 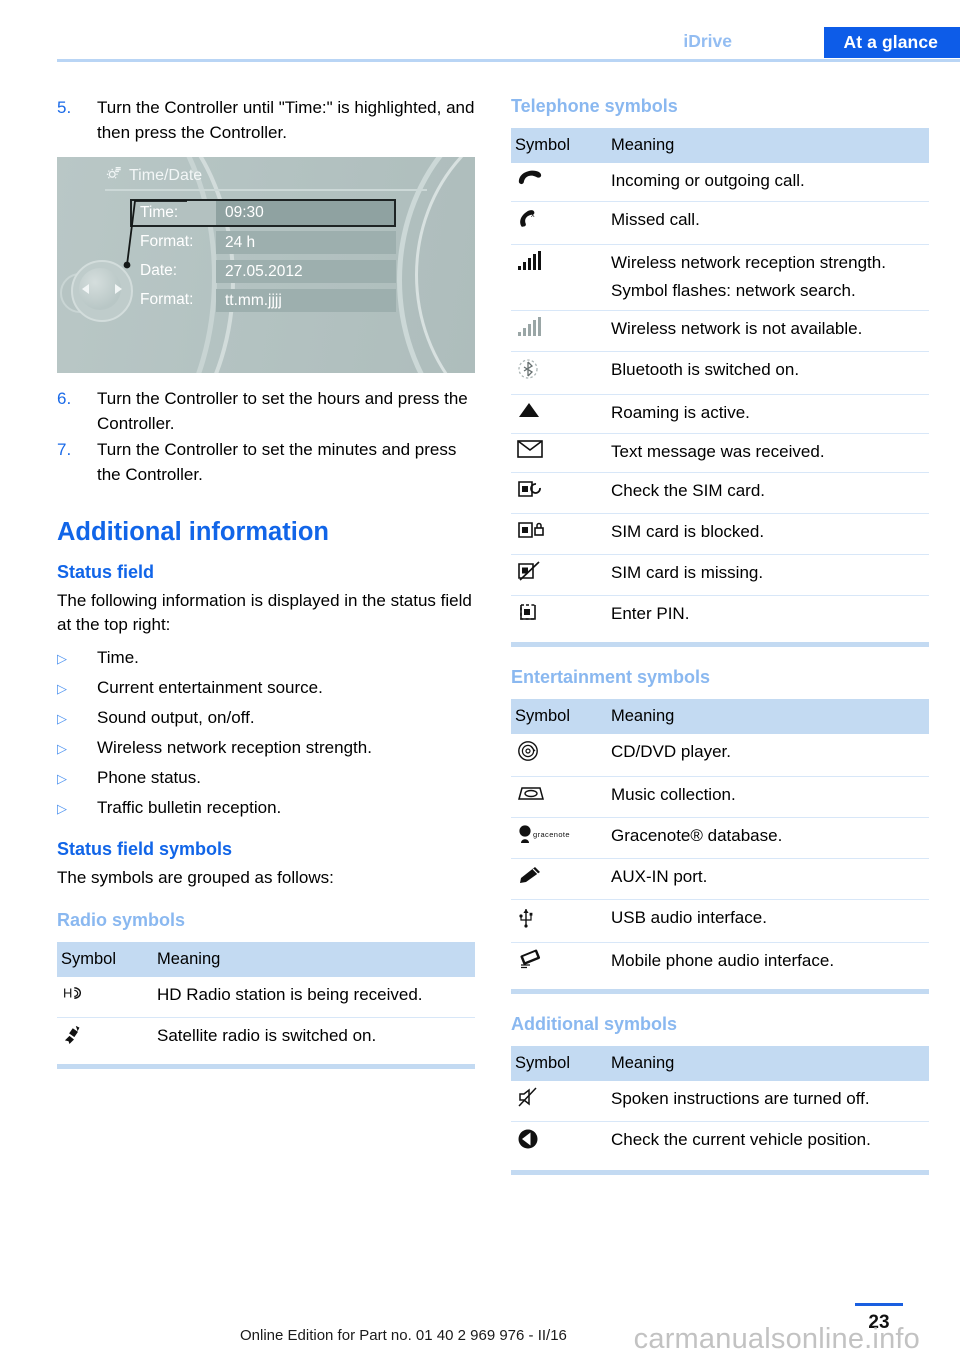 What do you see at coordinates (765, 921) in the screenshot?
I see `table-cell-meaning: USB audio interface.` at bounding box center [765, 921].